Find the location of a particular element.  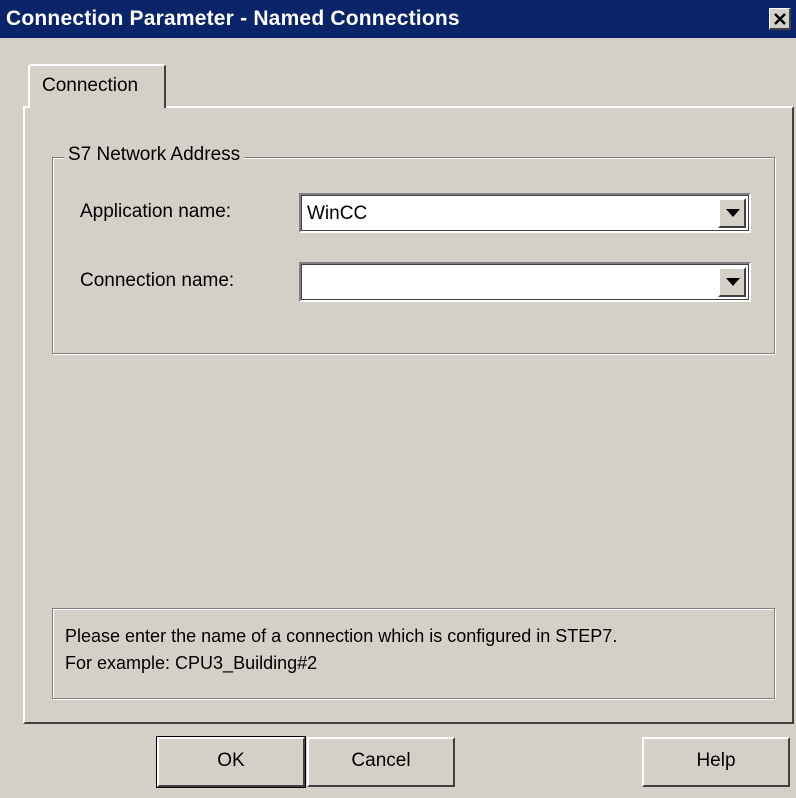

tab-connection: Connection is located at coordinates (97, 86).